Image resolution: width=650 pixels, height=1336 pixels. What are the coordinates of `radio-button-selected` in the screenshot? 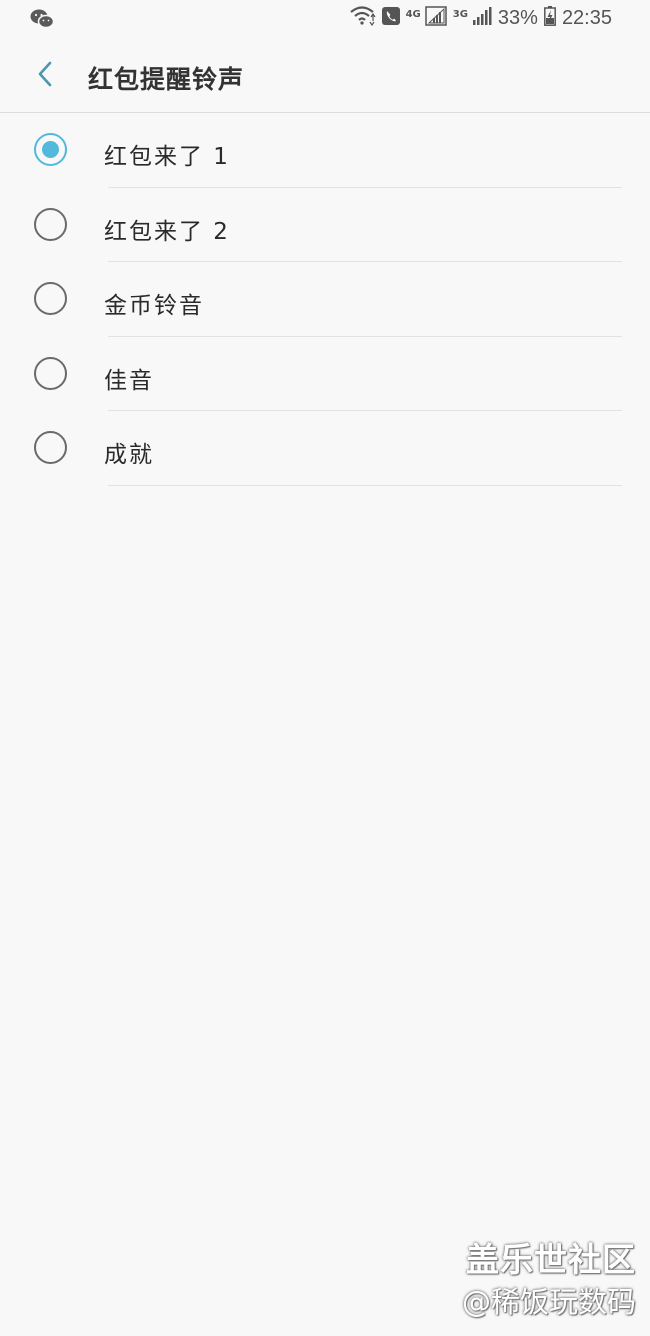 It's located at (50, 149).